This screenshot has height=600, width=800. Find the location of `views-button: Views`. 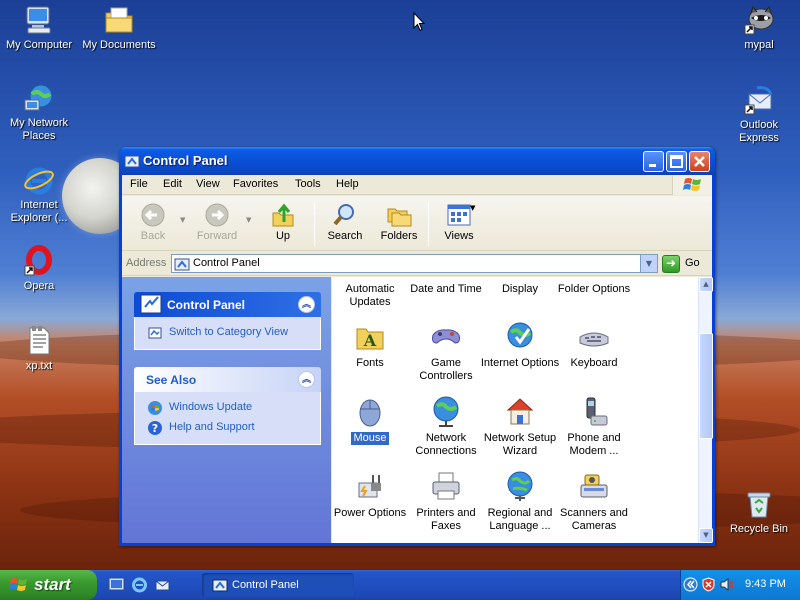

views-button: Views is located at coordinates (459, 222).